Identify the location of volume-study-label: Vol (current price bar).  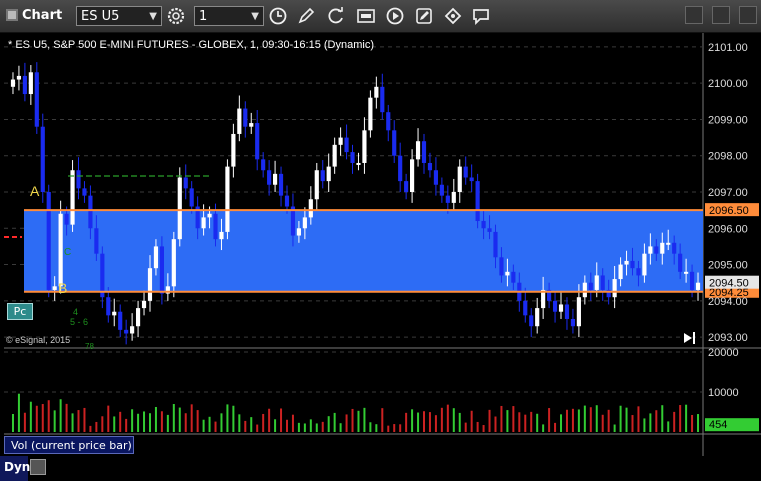
(69, 445).